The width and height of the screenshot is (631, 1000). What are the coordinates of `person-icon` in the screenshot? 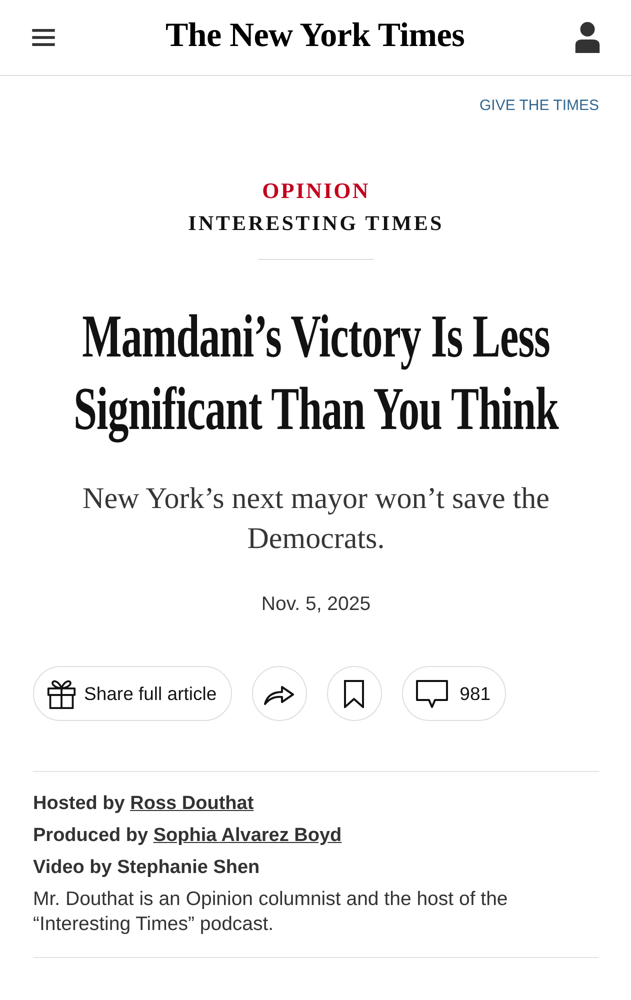 It's located at (587, 37).